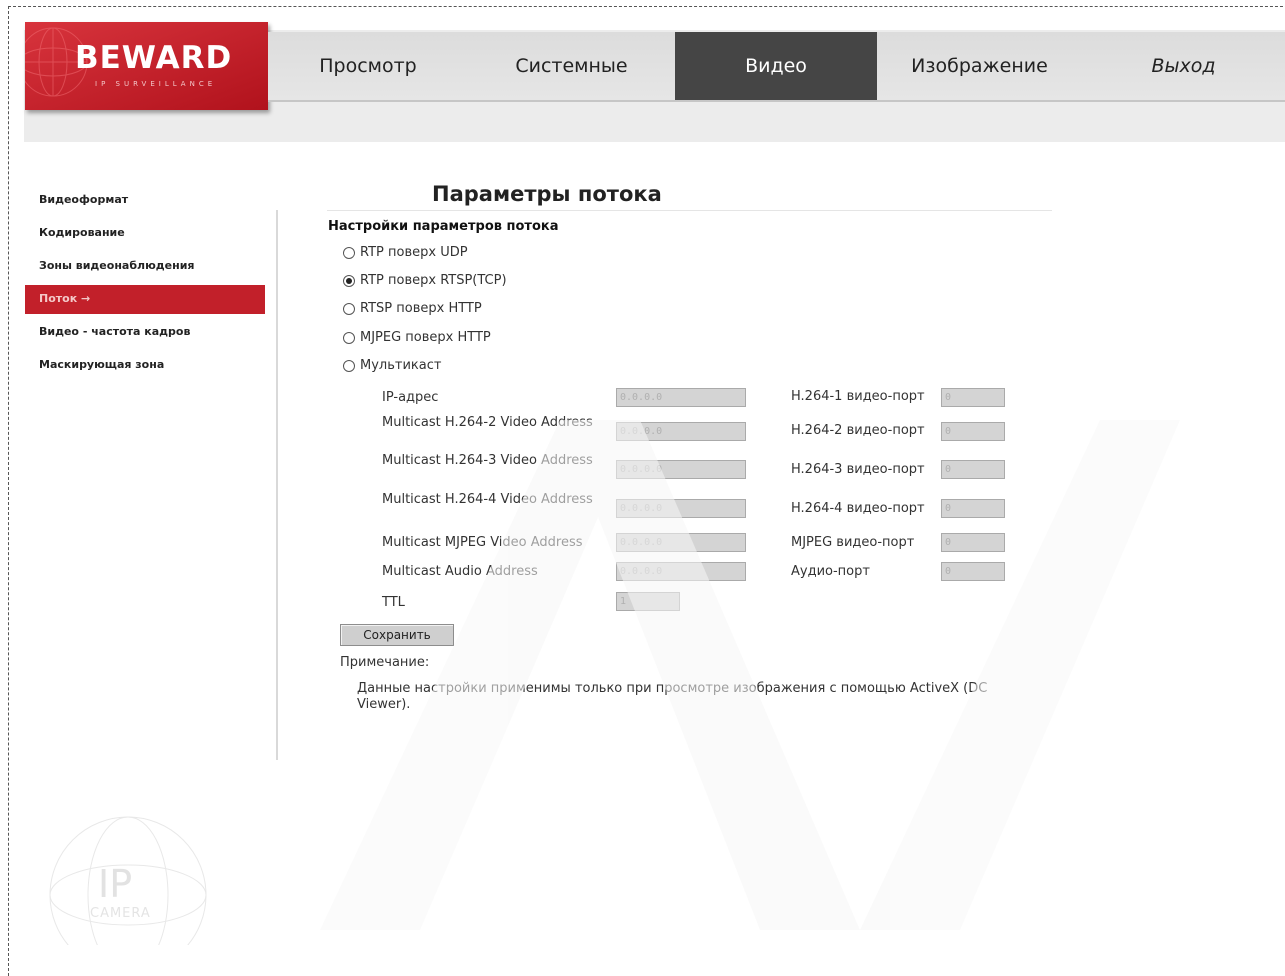  Describe the element at coordinates (979, 66) in the screenshot. I see `tab-image: Изображение` at that location.